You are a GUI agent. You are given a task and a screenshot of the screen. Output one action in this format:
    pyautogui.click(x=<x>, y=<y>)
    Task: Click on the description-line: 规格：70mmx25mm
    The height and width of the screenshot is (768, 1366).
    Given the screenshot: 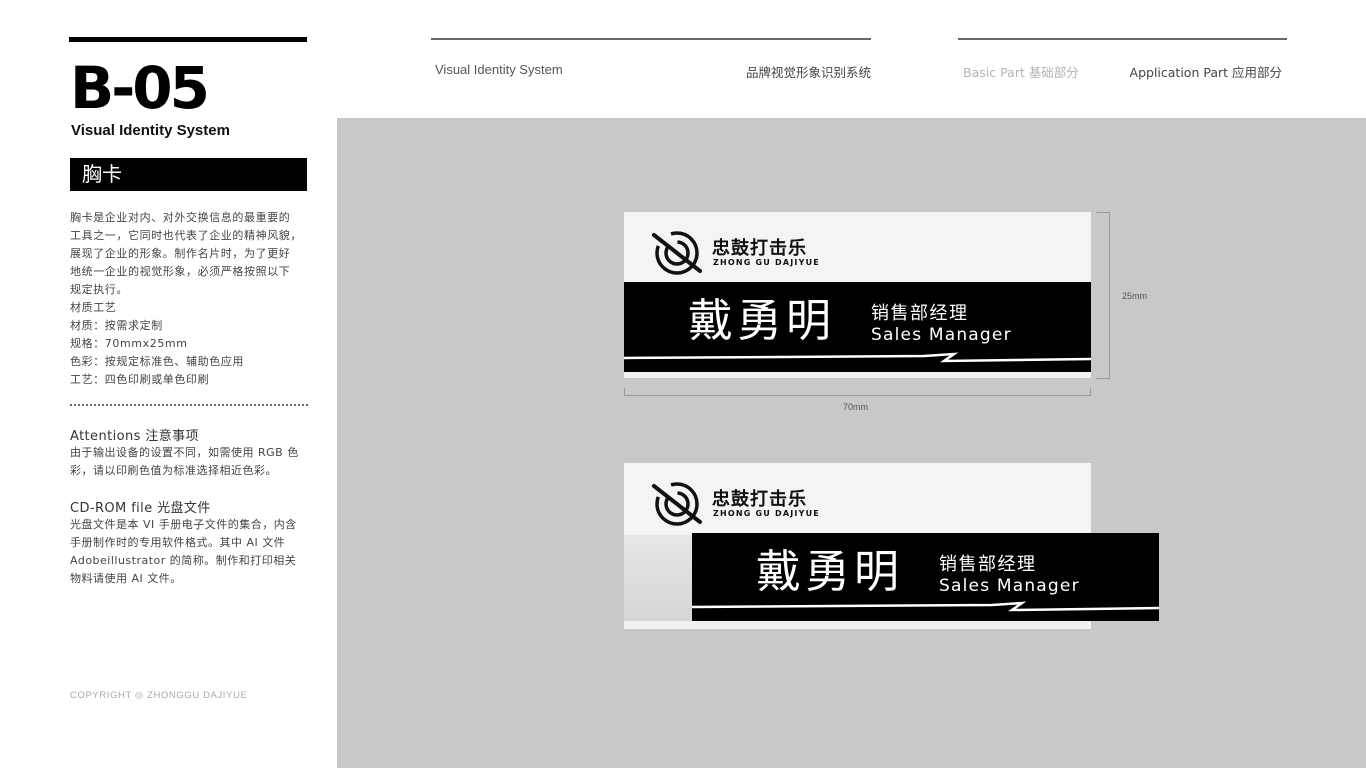 What is the action you would take?
    pyautogui.click(x=129, y=343)
    